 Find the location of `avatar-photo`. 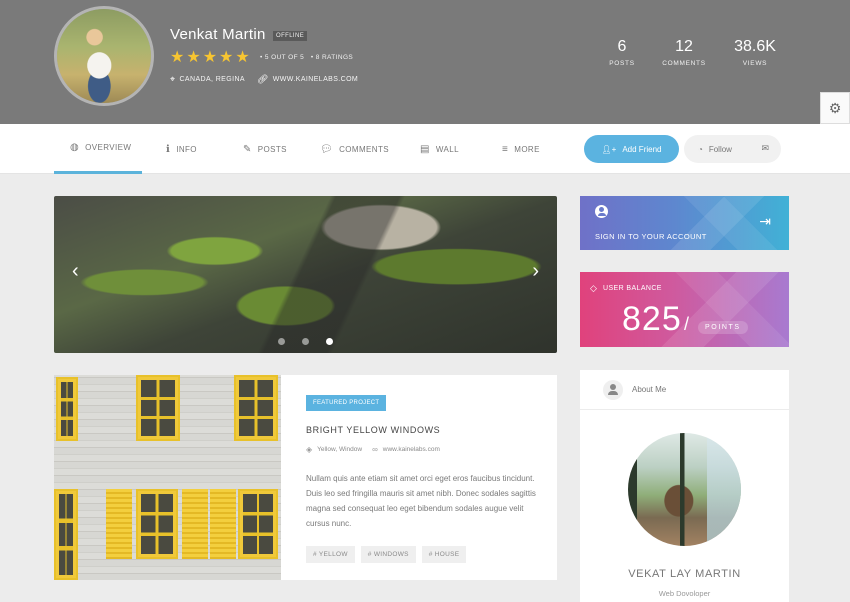

avatar-photo is located at coordinates (104, 56).